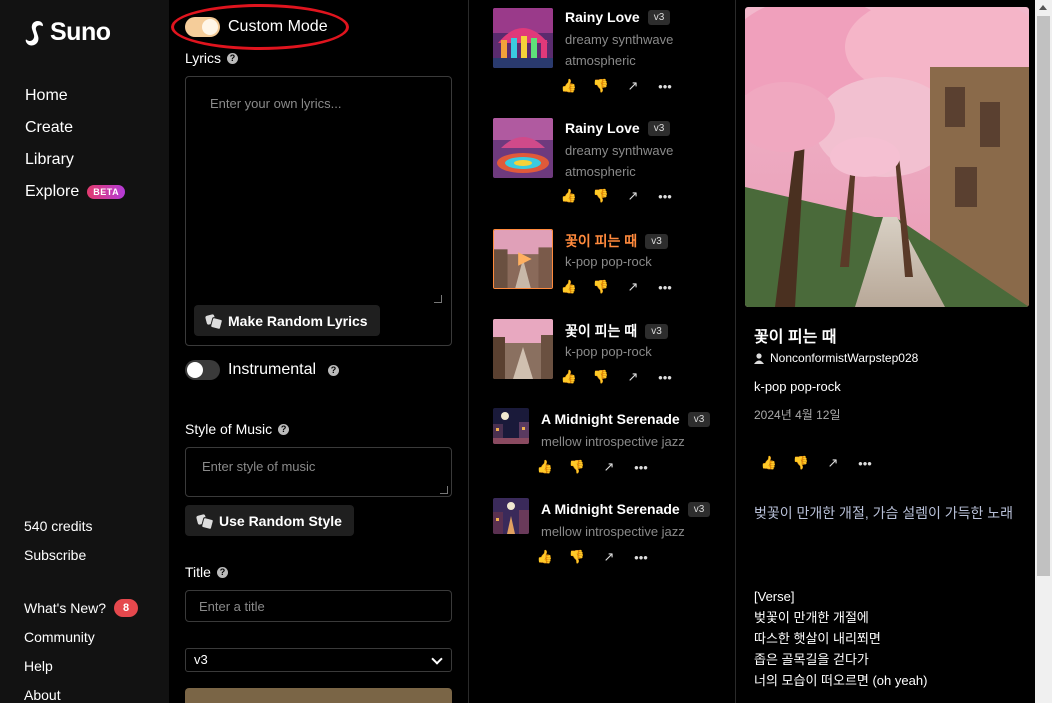 The height and width of the screenshot is (703, 1052). What do you see at coordinates (280, 520) in the screenshot?
I see `use-random-style-label: Use Random Style` at bounding box center [280, 520].